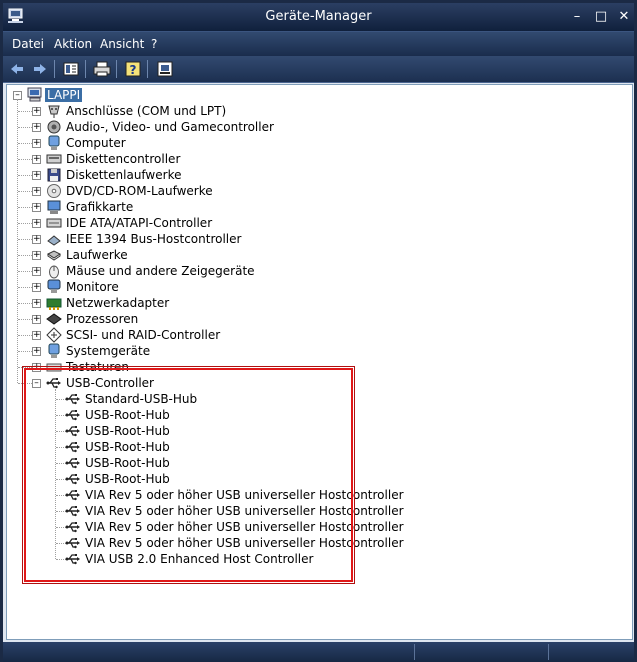 This screenshot has width=637, height=662. Describe the element at coordinates (54, 271) in the screenshot. I see `mouse-icon` at that location.